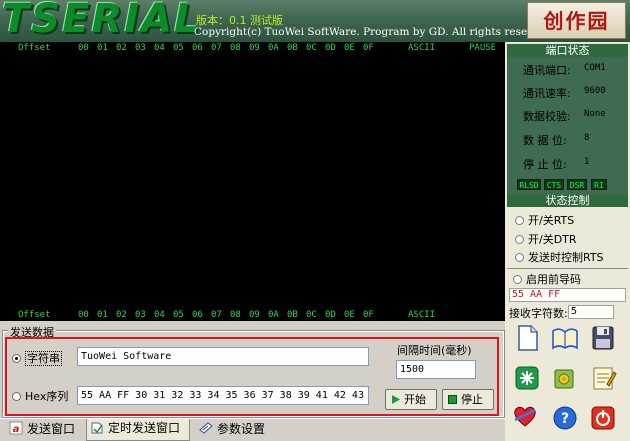 Image resolution: width=630 pixels, height=441 pixels. What do you see at coordinates (525, 416) in the screenshot?
I see `about-heart-icon` at bounding box center [525, 416].